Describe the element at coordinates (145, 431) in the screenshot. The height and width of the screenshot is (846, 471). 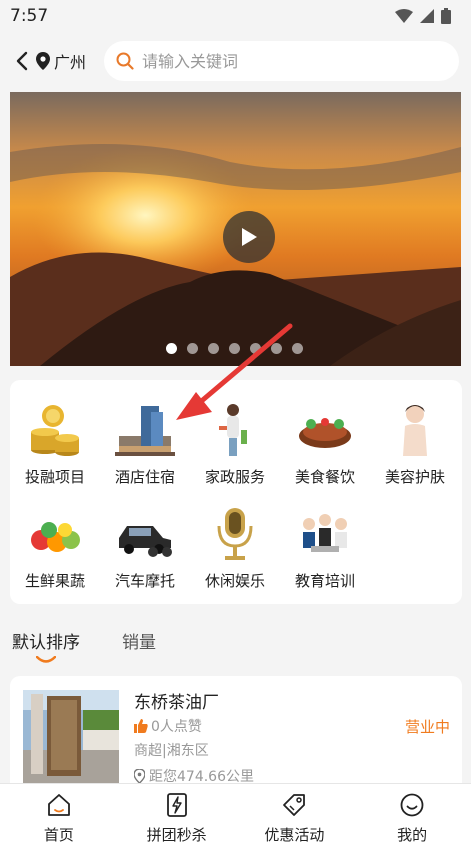
I see `hotel-building-icon` at that location.